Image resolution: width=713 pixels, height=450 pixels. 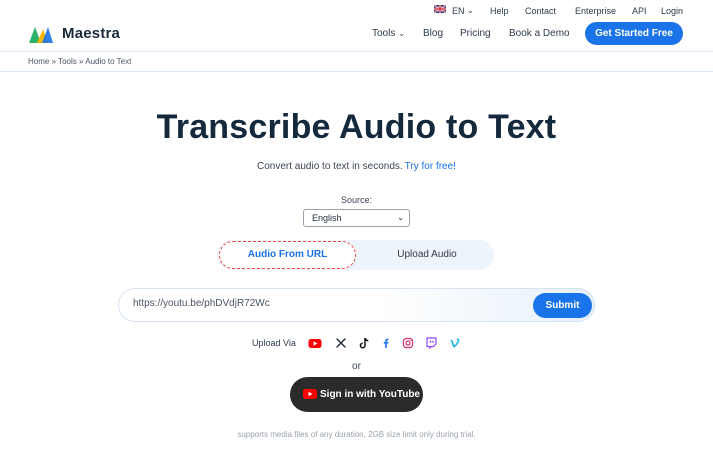 I want to click on facebook-icon, so click(x=386, y=343).